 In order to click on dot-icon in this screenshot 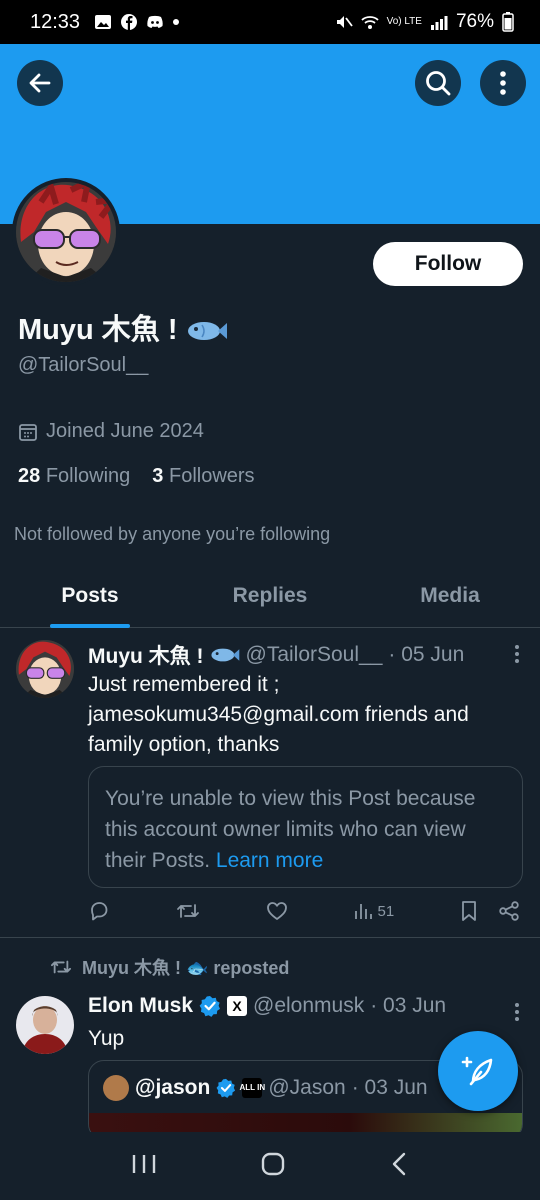, I will do `click(176, 22)`.